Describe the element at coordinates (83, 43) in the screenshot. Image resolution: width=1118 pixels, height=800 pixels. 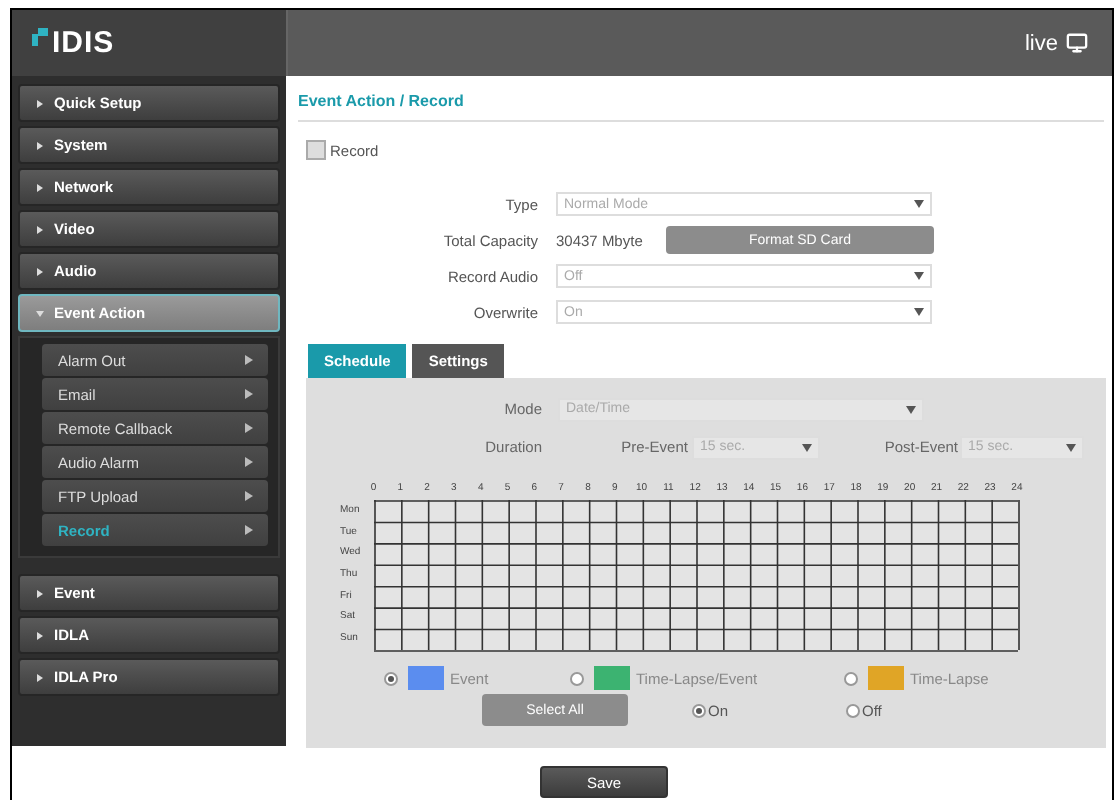
I see `logo: IDIS` at that location.